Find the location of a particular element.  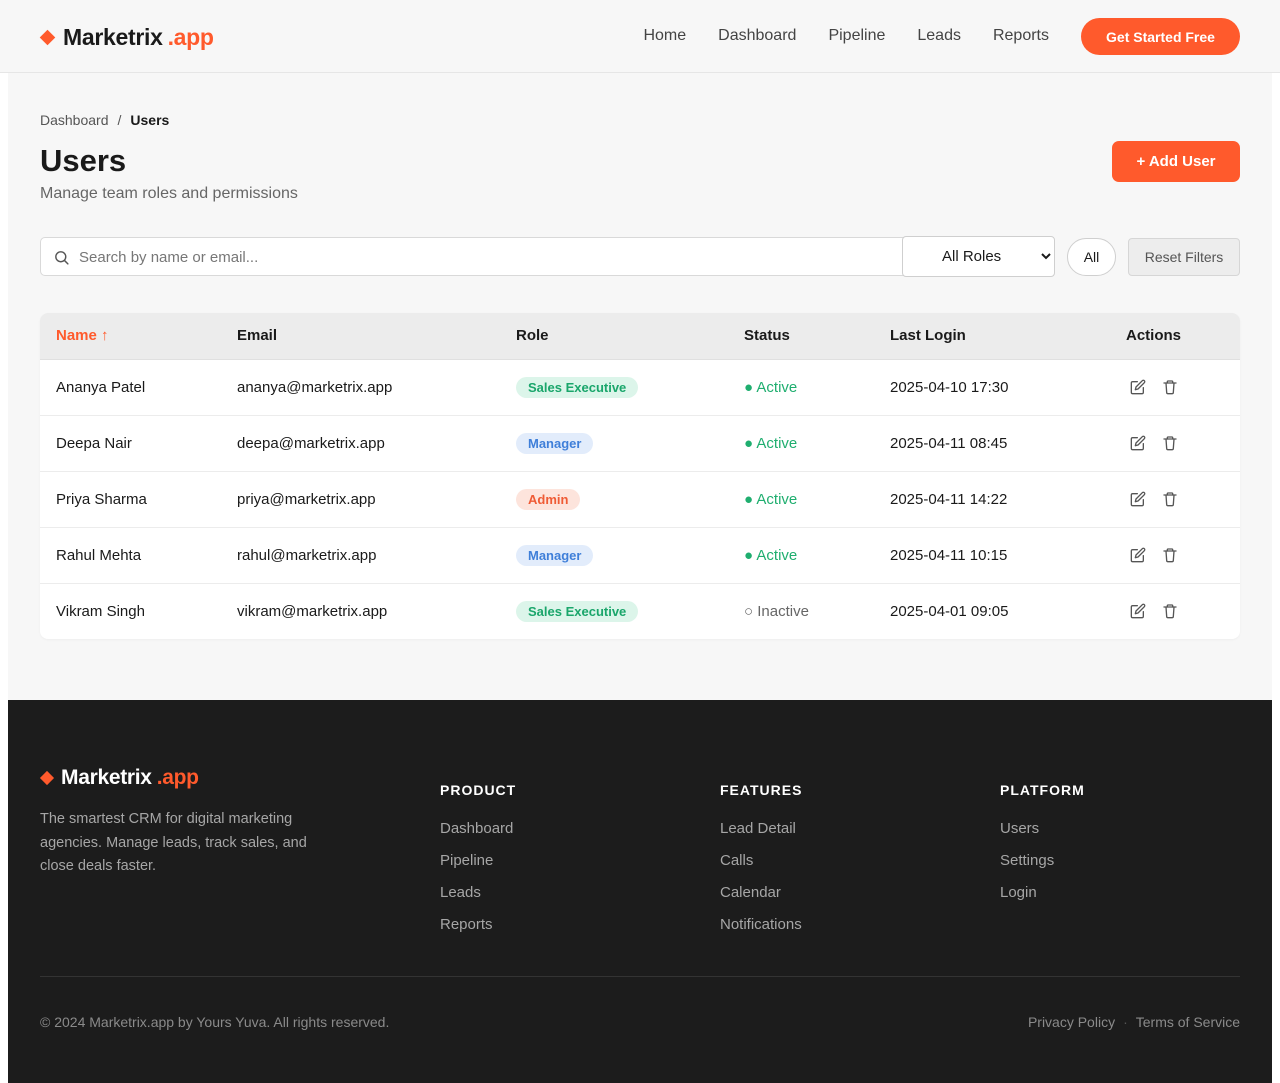

cell-last-login: 2025-04-01 09:05 is located at coordinates (949, 611).